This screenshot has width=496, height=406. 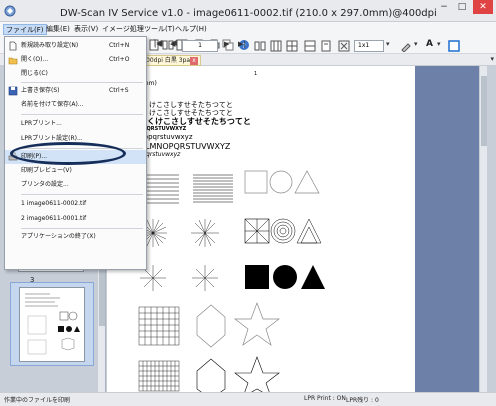 What do you see at coordinates (75, 171) in the screenshot?
I see `menu-item-print-preview: 印刷プレビュー(V)` at bounding box center [75, 171].